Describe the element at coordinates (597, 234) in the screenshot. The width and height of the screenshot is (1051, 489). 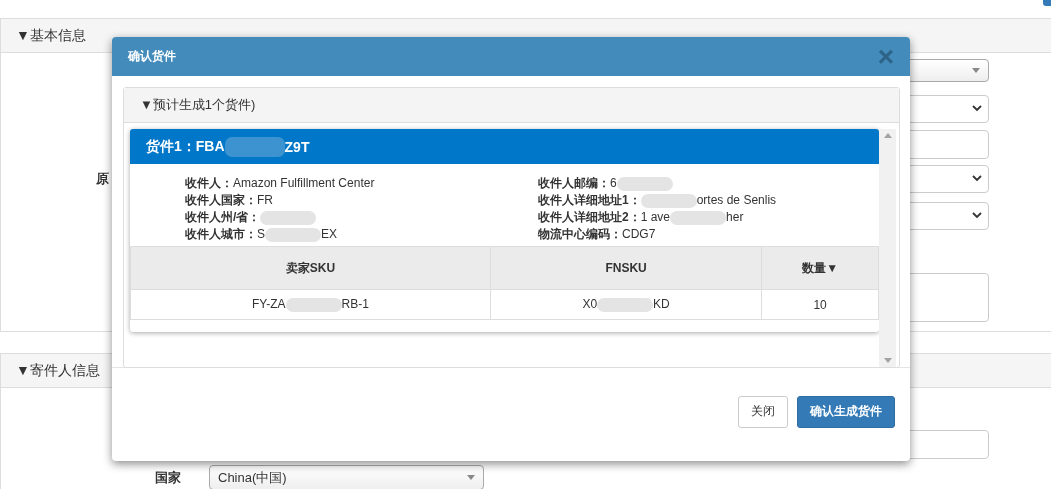
I see `info-line: 物流中心编码：CDG7` at that location.